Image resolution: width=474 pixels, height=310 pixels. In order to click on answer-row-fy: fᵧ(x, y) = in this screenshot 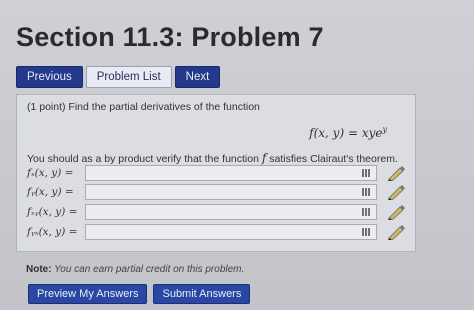, I will do `click(202, 192)`.